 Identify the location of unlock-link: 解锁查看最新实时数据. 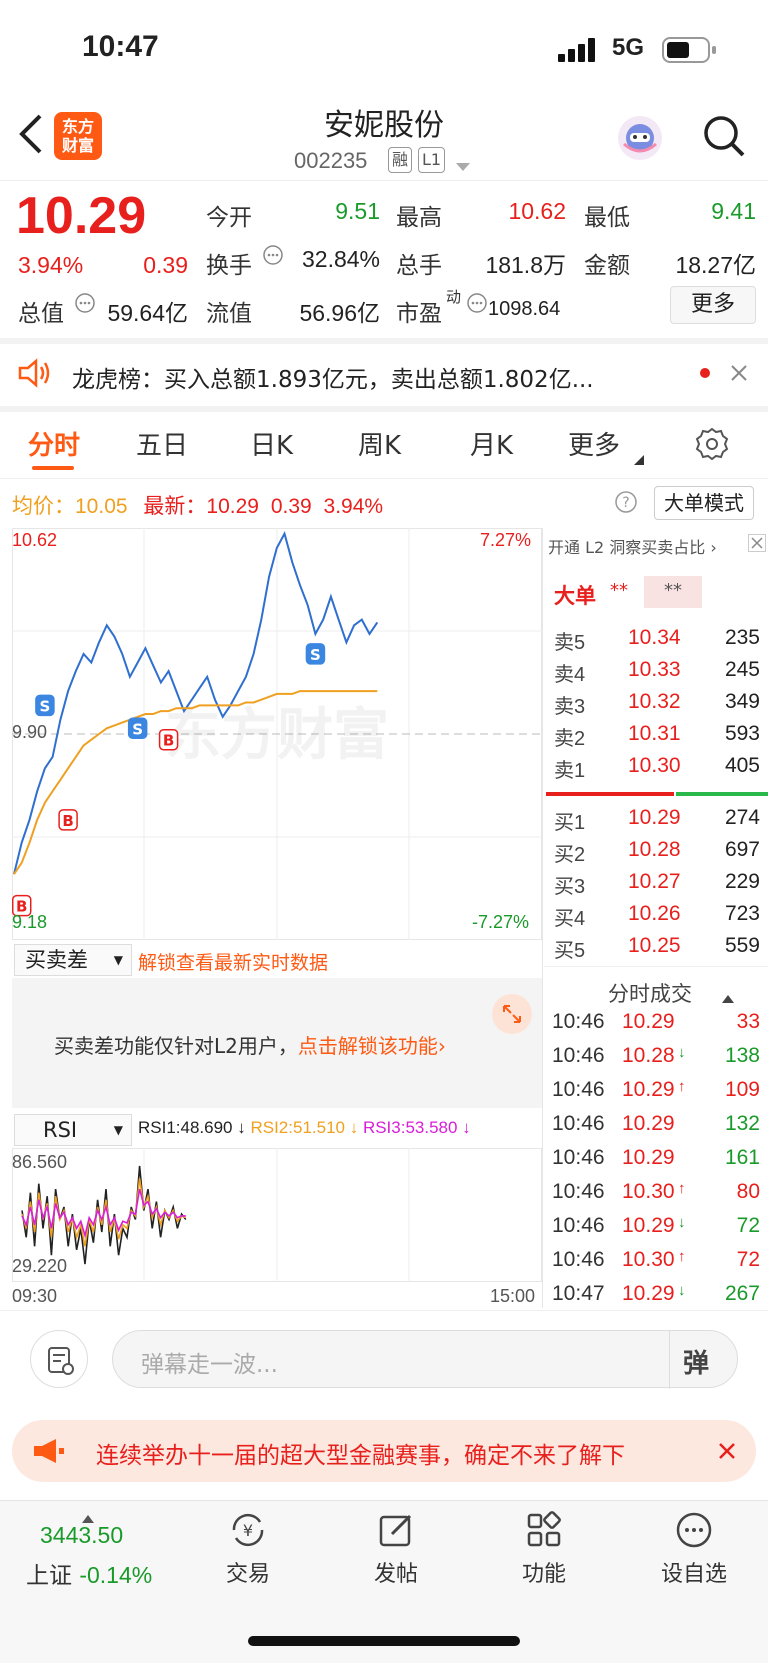
(233, 961).